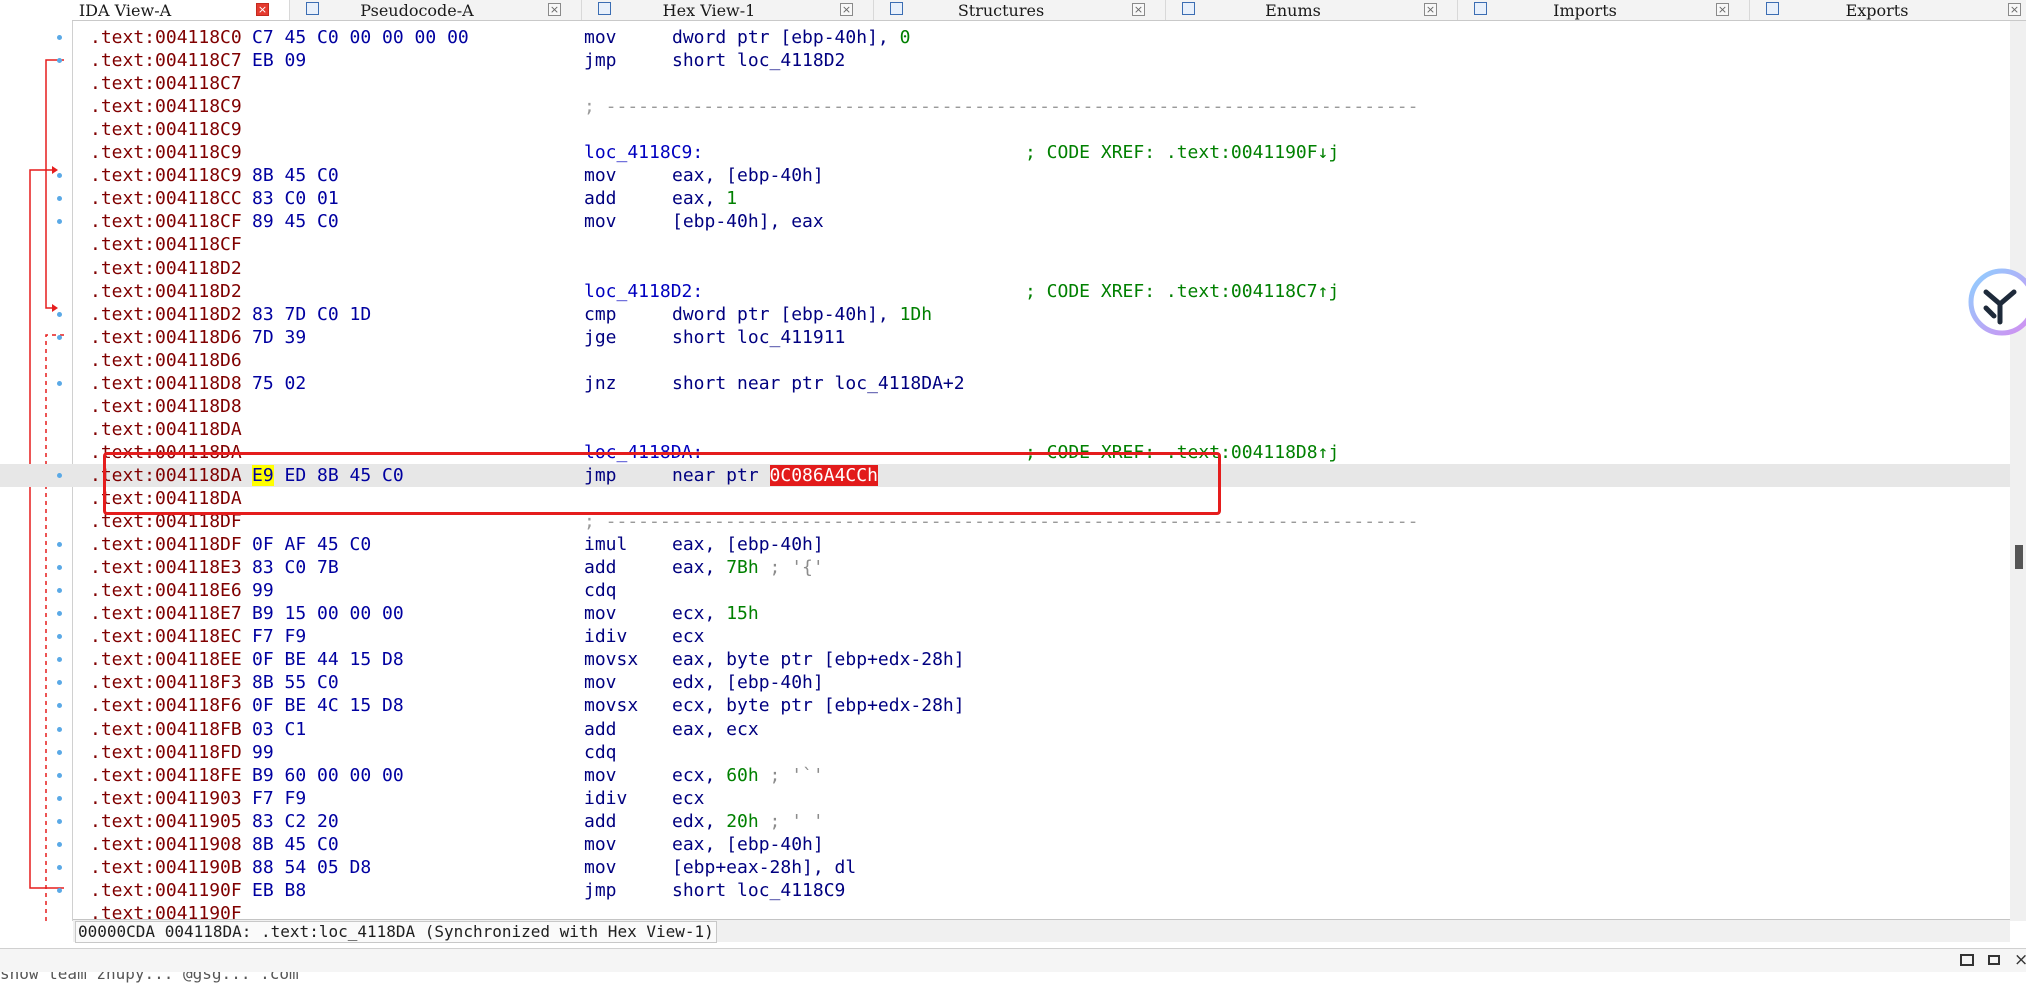 The width and height of the screenshot is (2026, 988). I want to click on tab-enums: Enums ×, so click(1313, 10).